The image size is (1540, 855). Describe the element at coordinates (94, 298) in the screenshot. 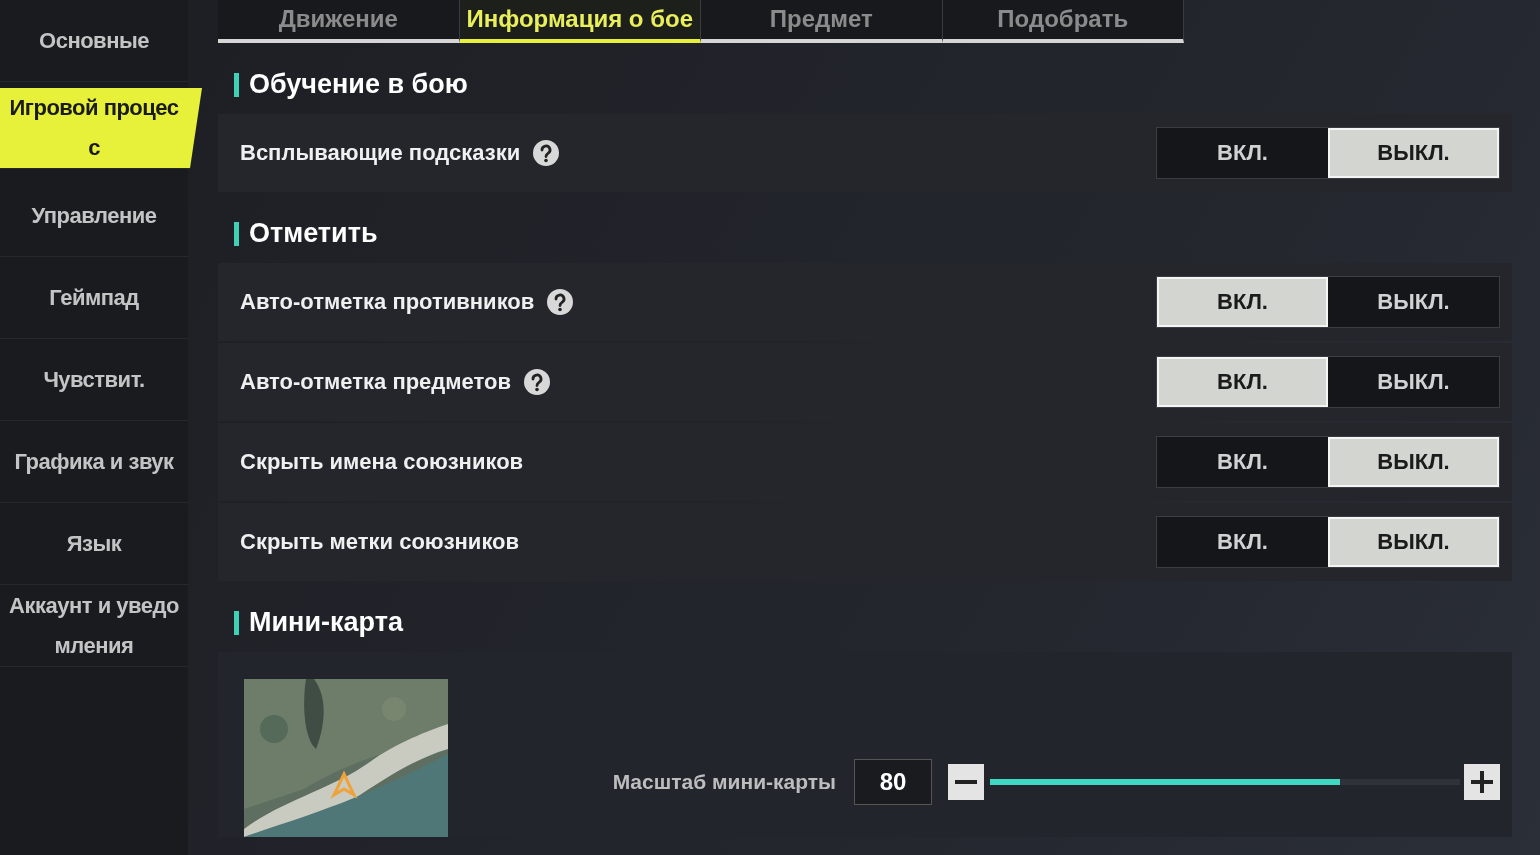

I see `sidebar-item: Геймпад` at that location.